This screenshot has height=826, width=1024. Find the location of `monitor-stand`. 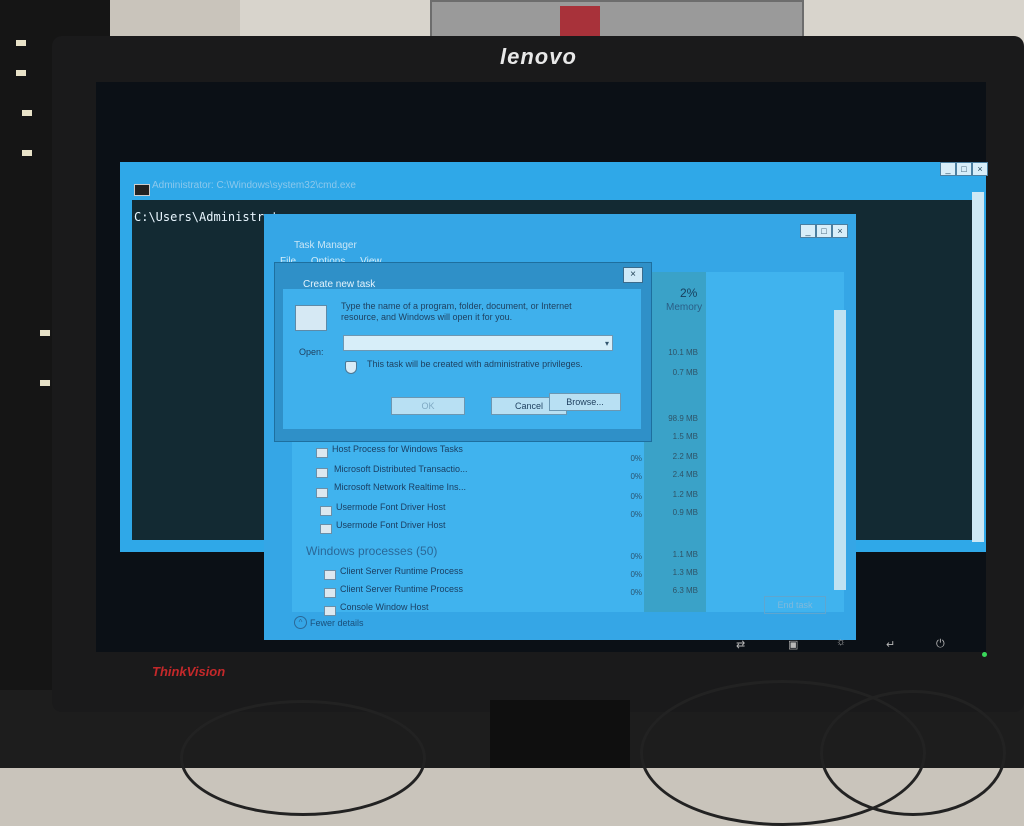

monitor-stand is located at coordinates (560, 734).